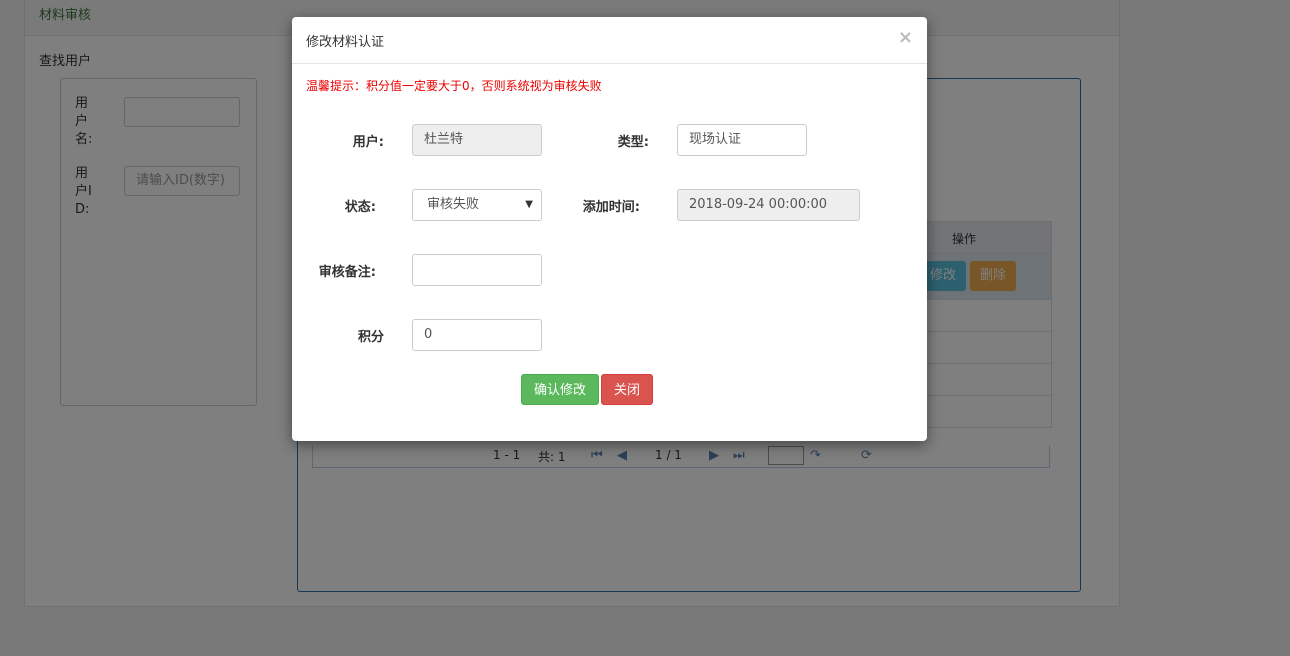 Image resolution: width=1290 pixels, height=656 pixels. Describe the element at coordinates (370, 337) in the screenshot. I see `score-label: 积分` at that location.